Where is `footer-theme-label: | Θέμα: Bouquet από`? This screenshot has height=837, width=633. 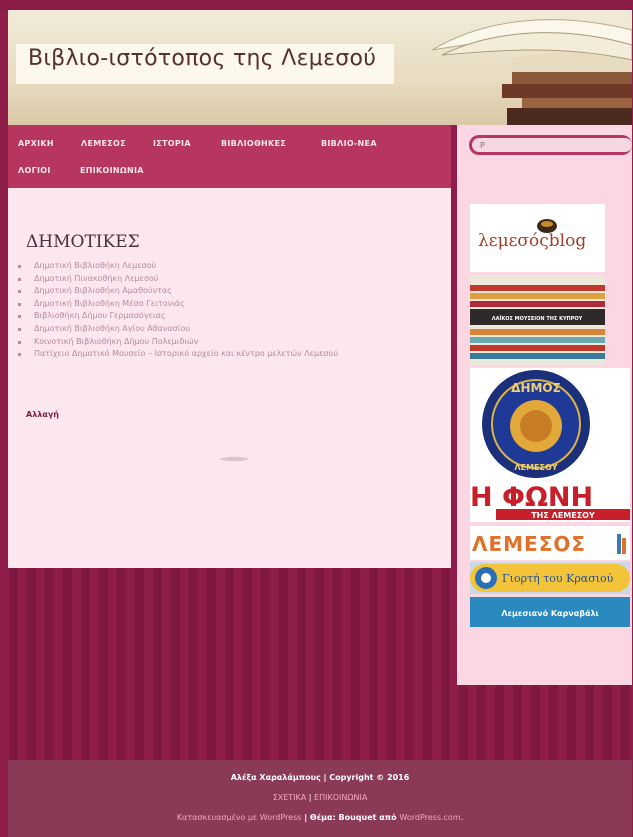 footer-theme-label: | Θέμα: Bouquet από is located at coordinates (350, 817).